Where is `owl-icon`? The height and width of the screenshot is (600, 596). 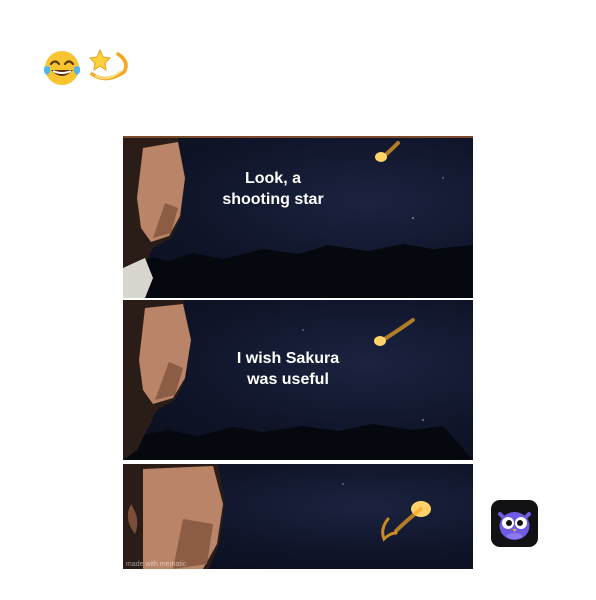 owl-icon is located at coordinates (514, 526).